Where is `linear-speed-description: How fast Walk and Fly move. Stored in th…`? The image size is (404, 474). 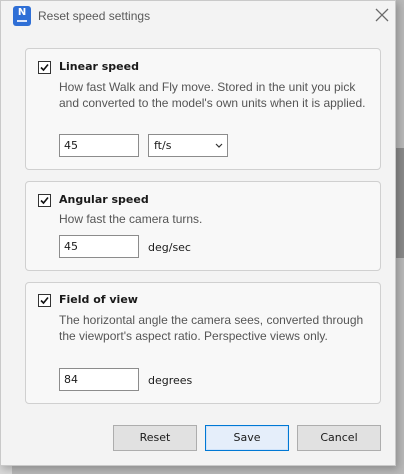
linear-speed-description: How fast Walk and Fly move. Stored in th… is located at coordinates (212, 95).